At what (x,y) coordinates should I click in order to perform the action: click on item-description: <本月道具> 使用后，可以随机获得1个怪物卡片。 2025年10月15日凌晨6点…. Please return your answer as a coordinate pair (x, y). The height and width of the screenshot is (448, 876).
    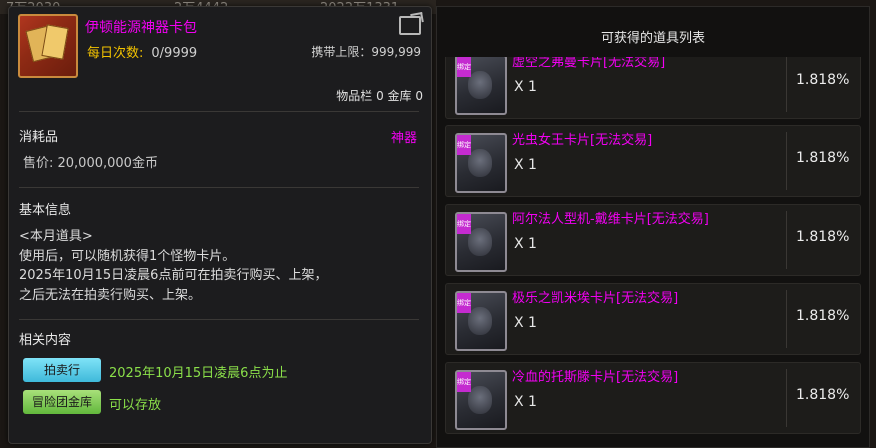
    Looking at the image, I should click on (173, 266).